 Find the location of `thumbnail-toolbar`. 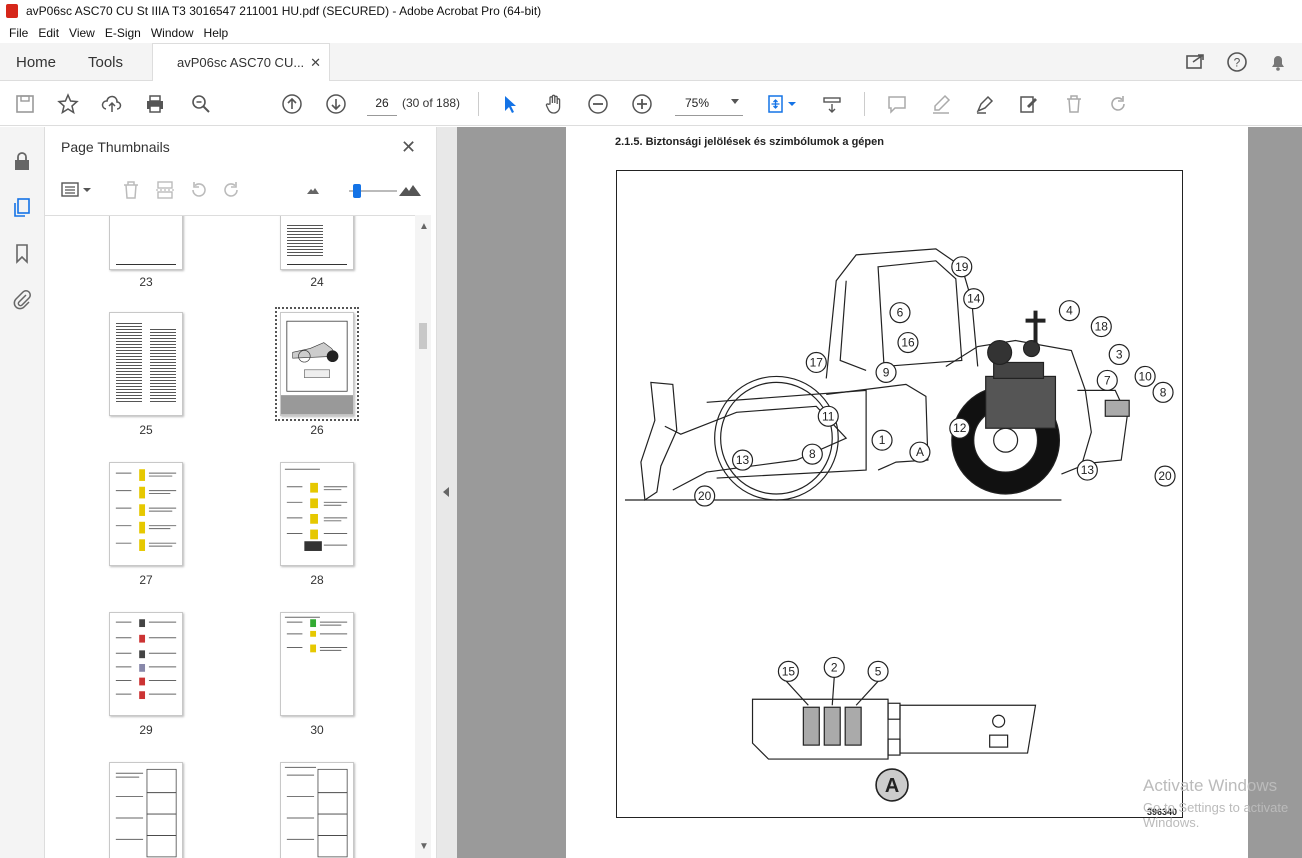

thumbnail-toolbar is located at coordinates (241, 191).